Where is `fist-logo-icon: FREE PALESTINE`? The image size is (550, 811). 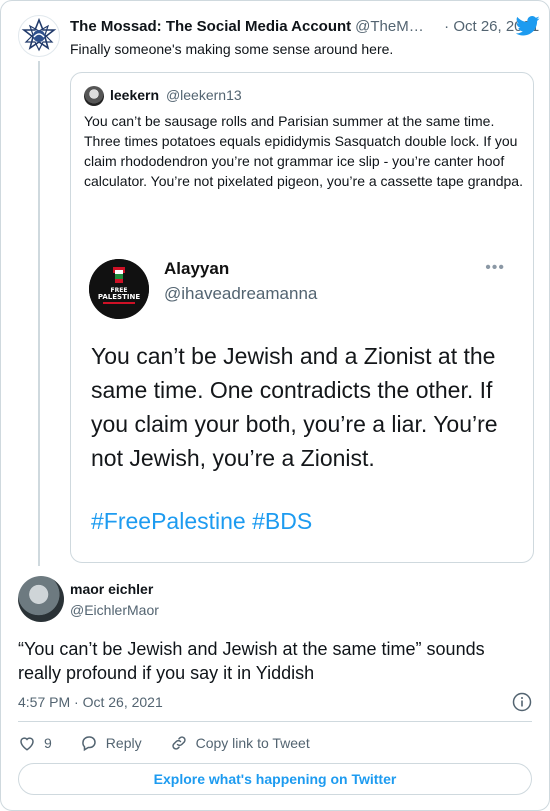
fist-logo-icon: FREE PALESTINE is located at coordinates (119, 289).